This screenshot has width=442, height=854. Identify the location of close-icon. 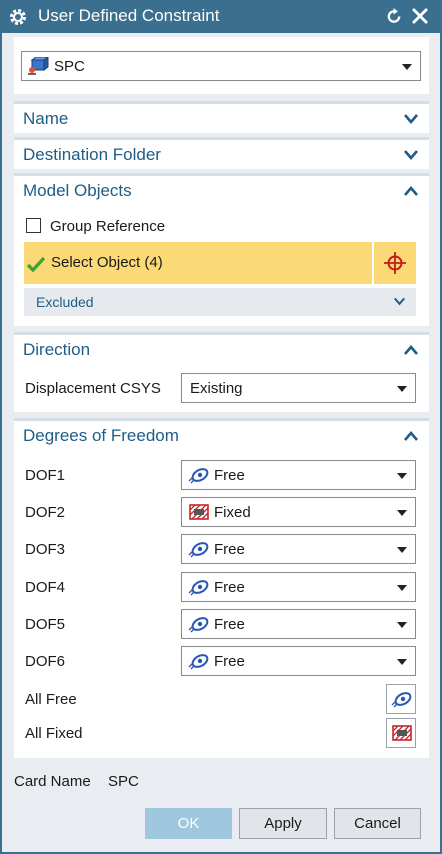
(420, 16).